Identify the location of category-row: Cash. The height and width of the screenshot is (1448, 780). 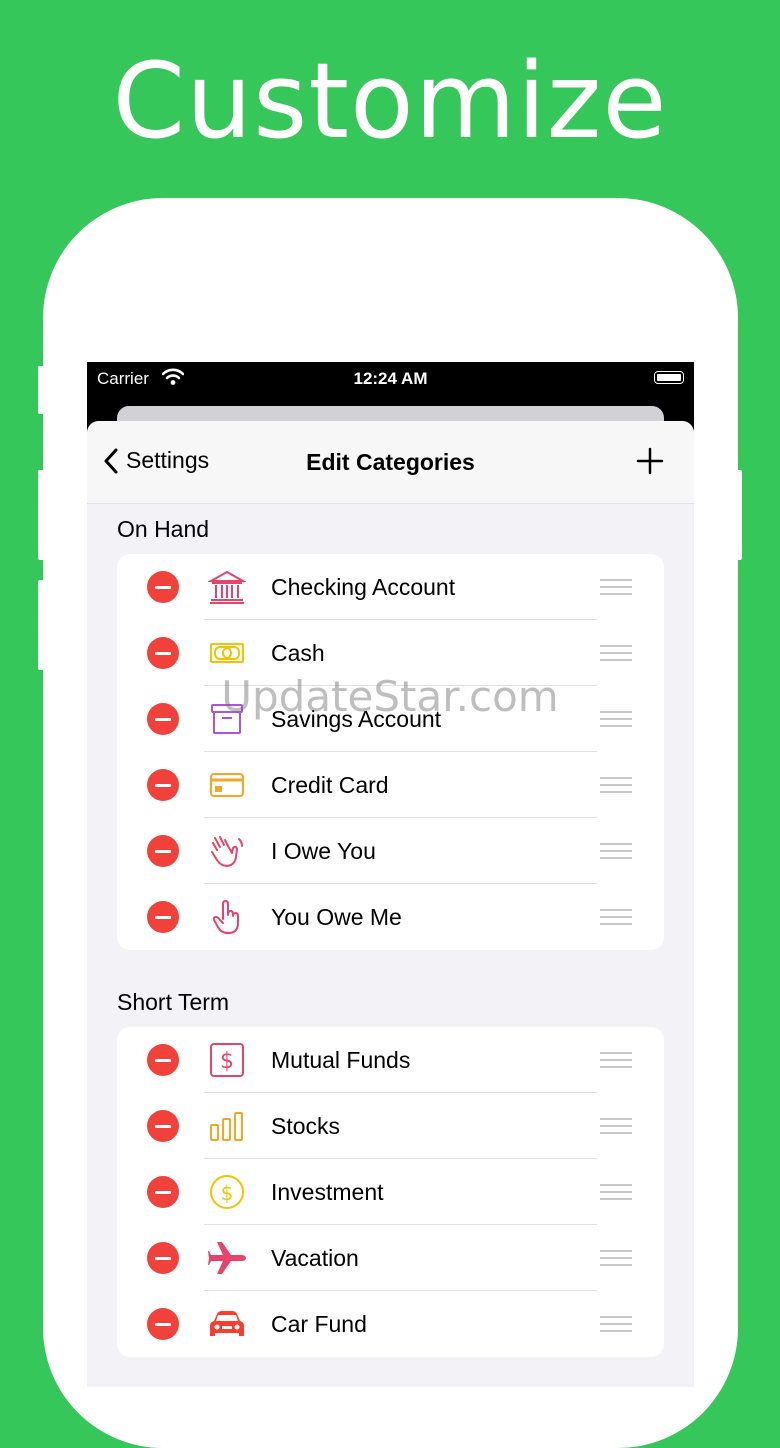
(390, 653).